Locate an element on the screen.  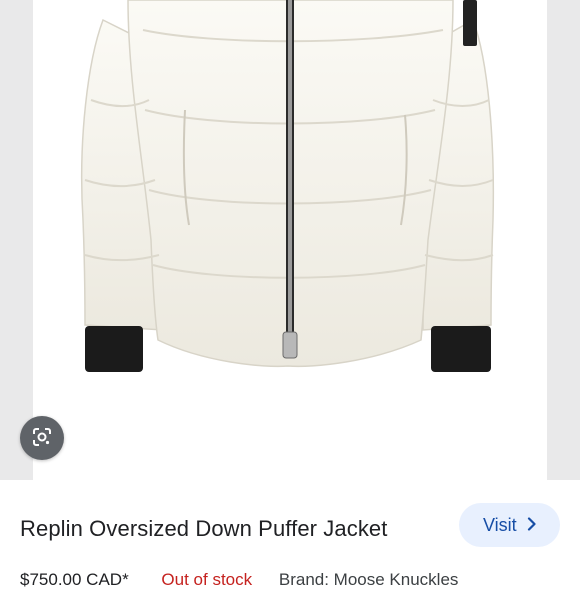
product-title: Replin Oversized Down Puffer Jacket is located at coordinates (204, 528).